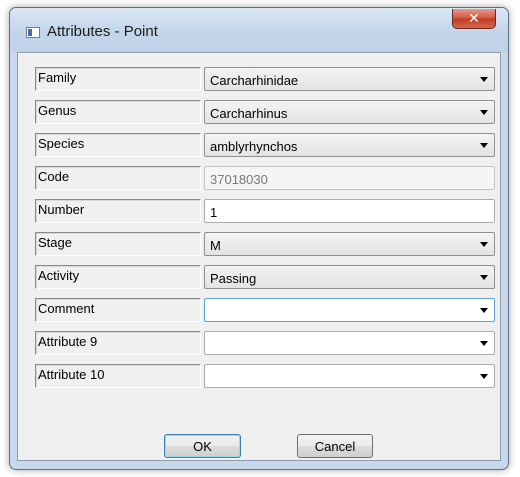 The width and height of the screenshot is (520, 477). I want to click on code-value: 37018030, so click(239, 179).